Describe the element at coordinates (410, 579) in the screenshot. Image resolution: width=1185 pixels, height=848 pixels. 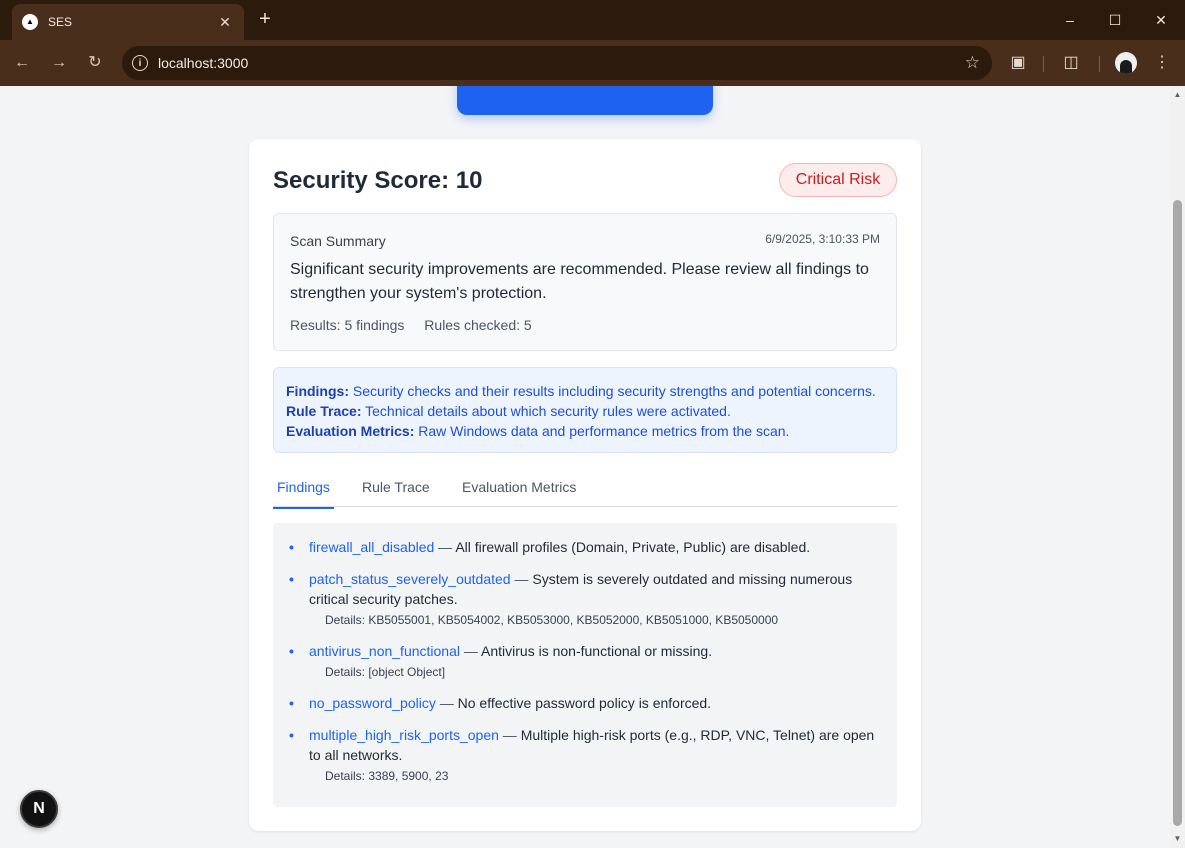
I see `finding-name: patch_status_severely_outdated` at that location.